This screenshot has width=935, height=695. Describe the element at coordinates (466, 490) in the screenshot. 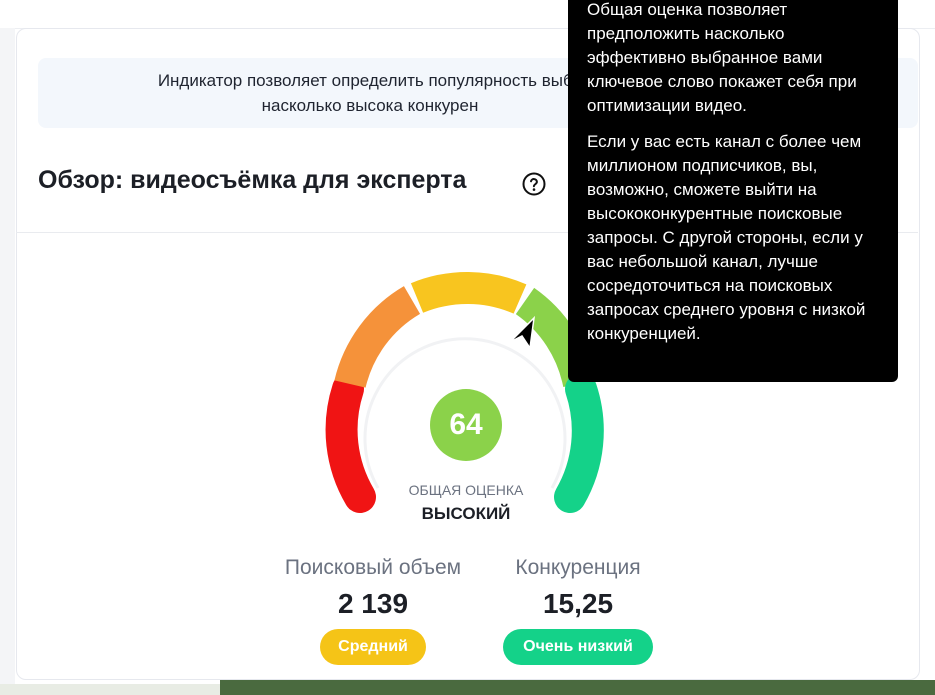

I see `overall-score-label: ОБЩАЯ ОЦЕНКА` at that location.